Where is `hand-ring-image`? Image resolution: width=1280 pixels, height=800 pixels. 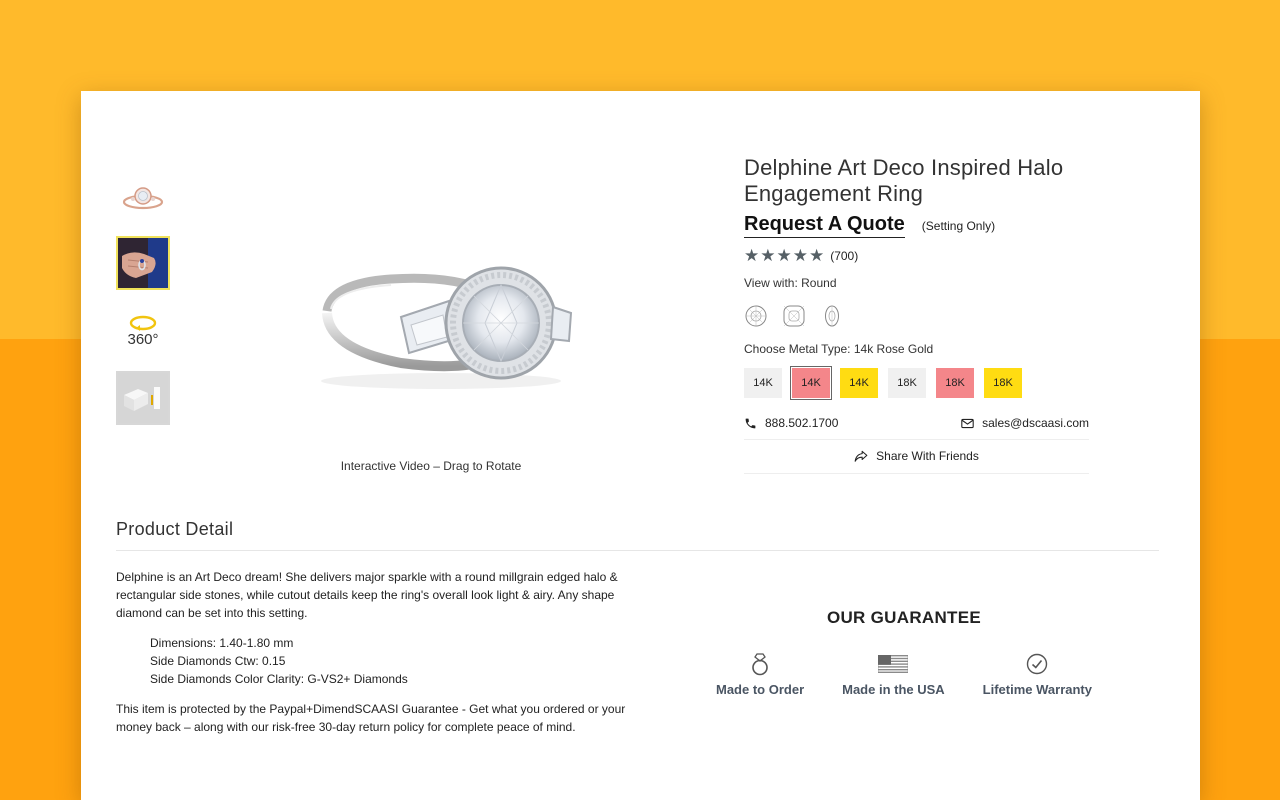
hand-ring-image is located at coordinates (143, 263).